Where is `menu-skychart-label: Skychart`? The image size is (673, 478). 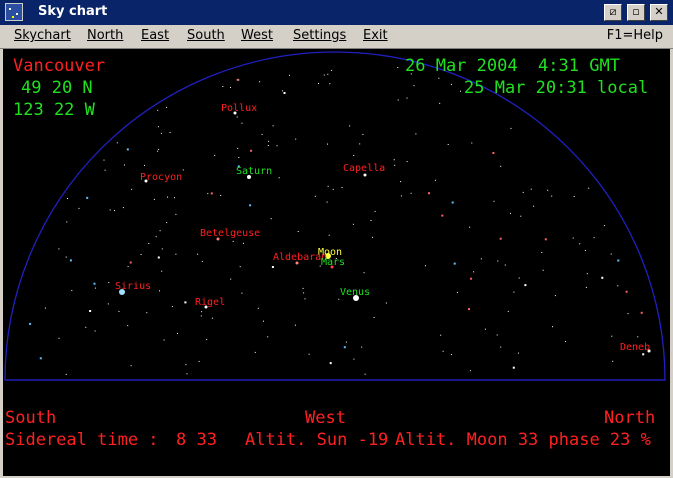 menu-skychart-label: Skychart is located at coordinates (42, 35).